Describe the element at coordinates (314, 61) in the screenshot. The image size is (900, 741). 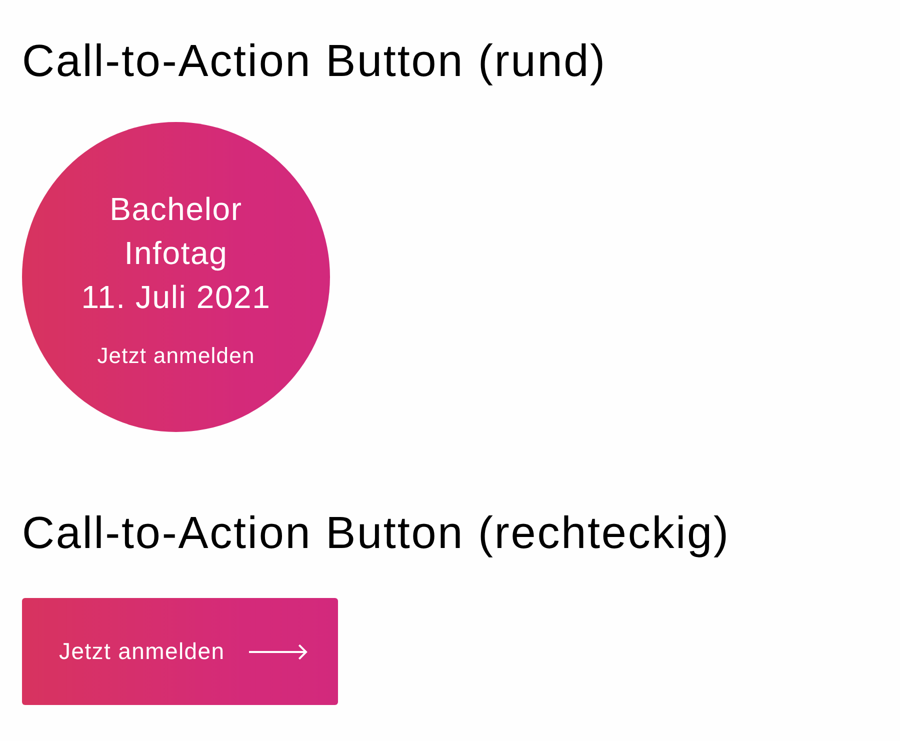
I see `section-heading: Call-to-Action Button (rund)` at that location.